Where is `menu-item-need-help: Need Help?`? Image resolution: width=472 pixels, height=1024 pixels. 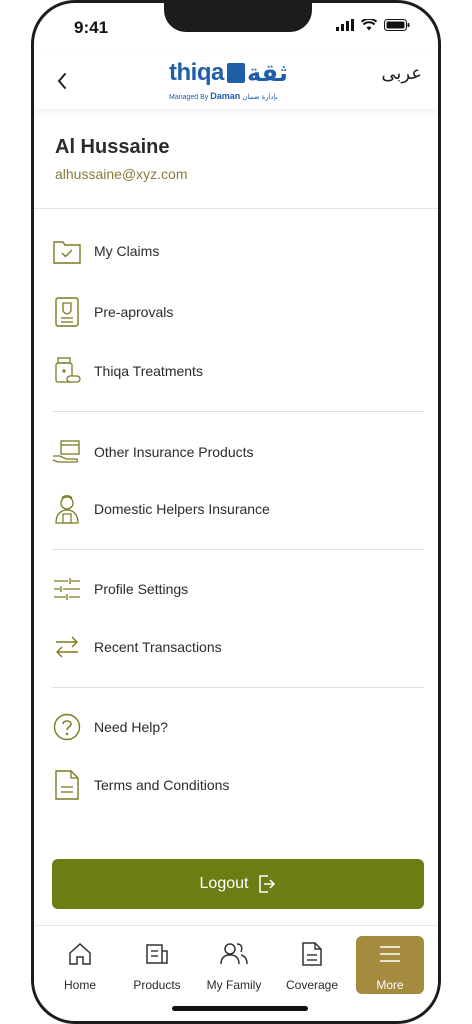 menu-item-need-help: Need Help? is located at coordinates (238, 727).